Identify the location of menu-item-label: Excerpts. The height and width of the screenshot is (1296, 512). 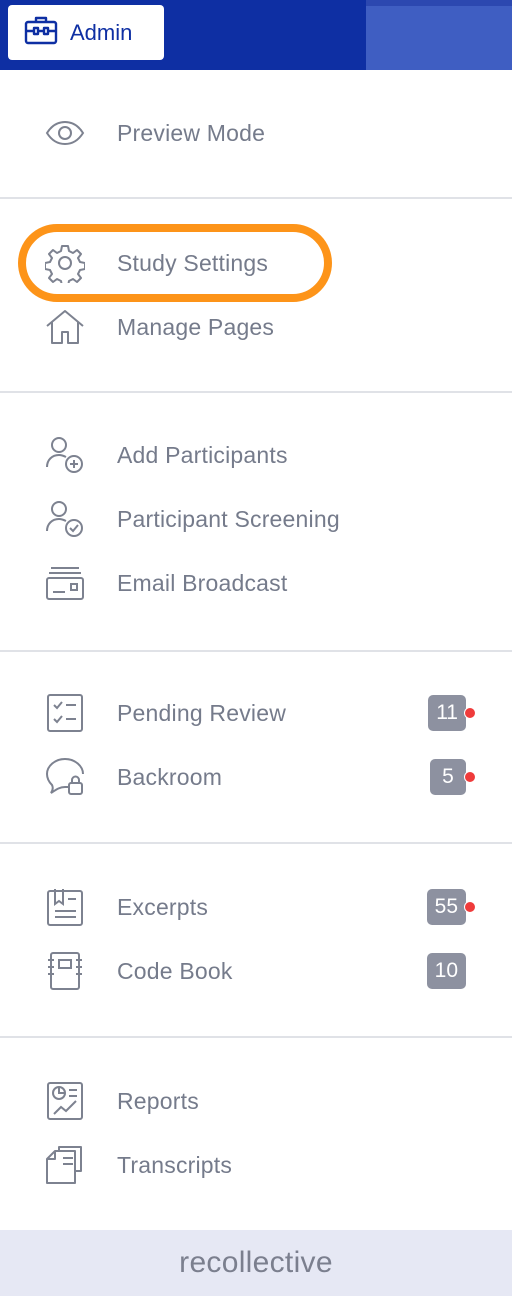
(163, 906).